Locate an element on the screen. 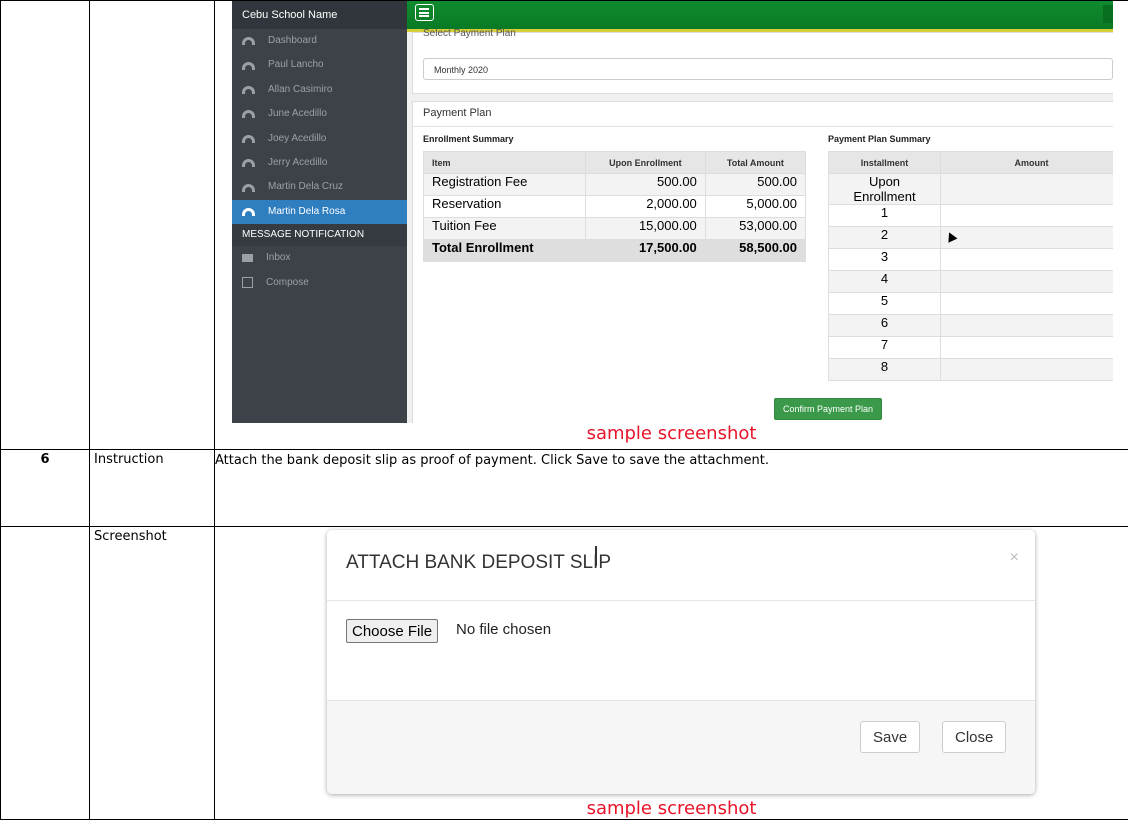 The height and width of the screenshot is (820, 1128). payment-plan-select: Monthly 2020 is located at coordinates (768, 69).